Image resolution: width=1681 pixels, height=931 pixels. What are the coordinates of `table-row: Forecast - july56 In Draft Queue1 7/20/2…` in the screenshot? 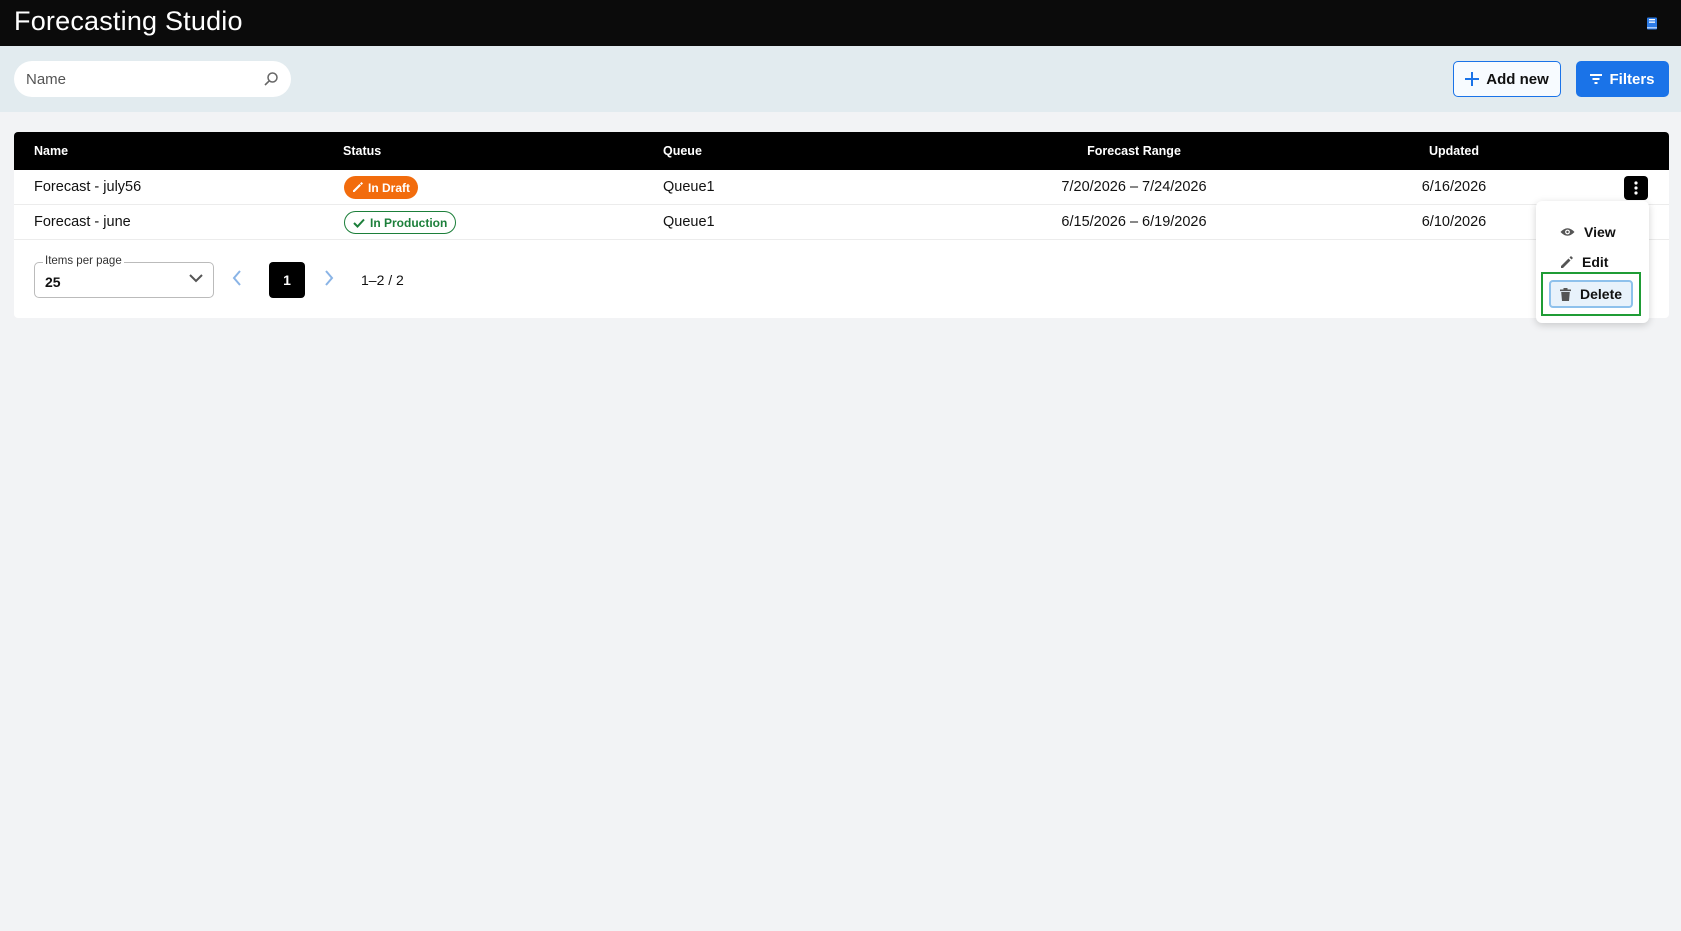 It's located at (841, 187).